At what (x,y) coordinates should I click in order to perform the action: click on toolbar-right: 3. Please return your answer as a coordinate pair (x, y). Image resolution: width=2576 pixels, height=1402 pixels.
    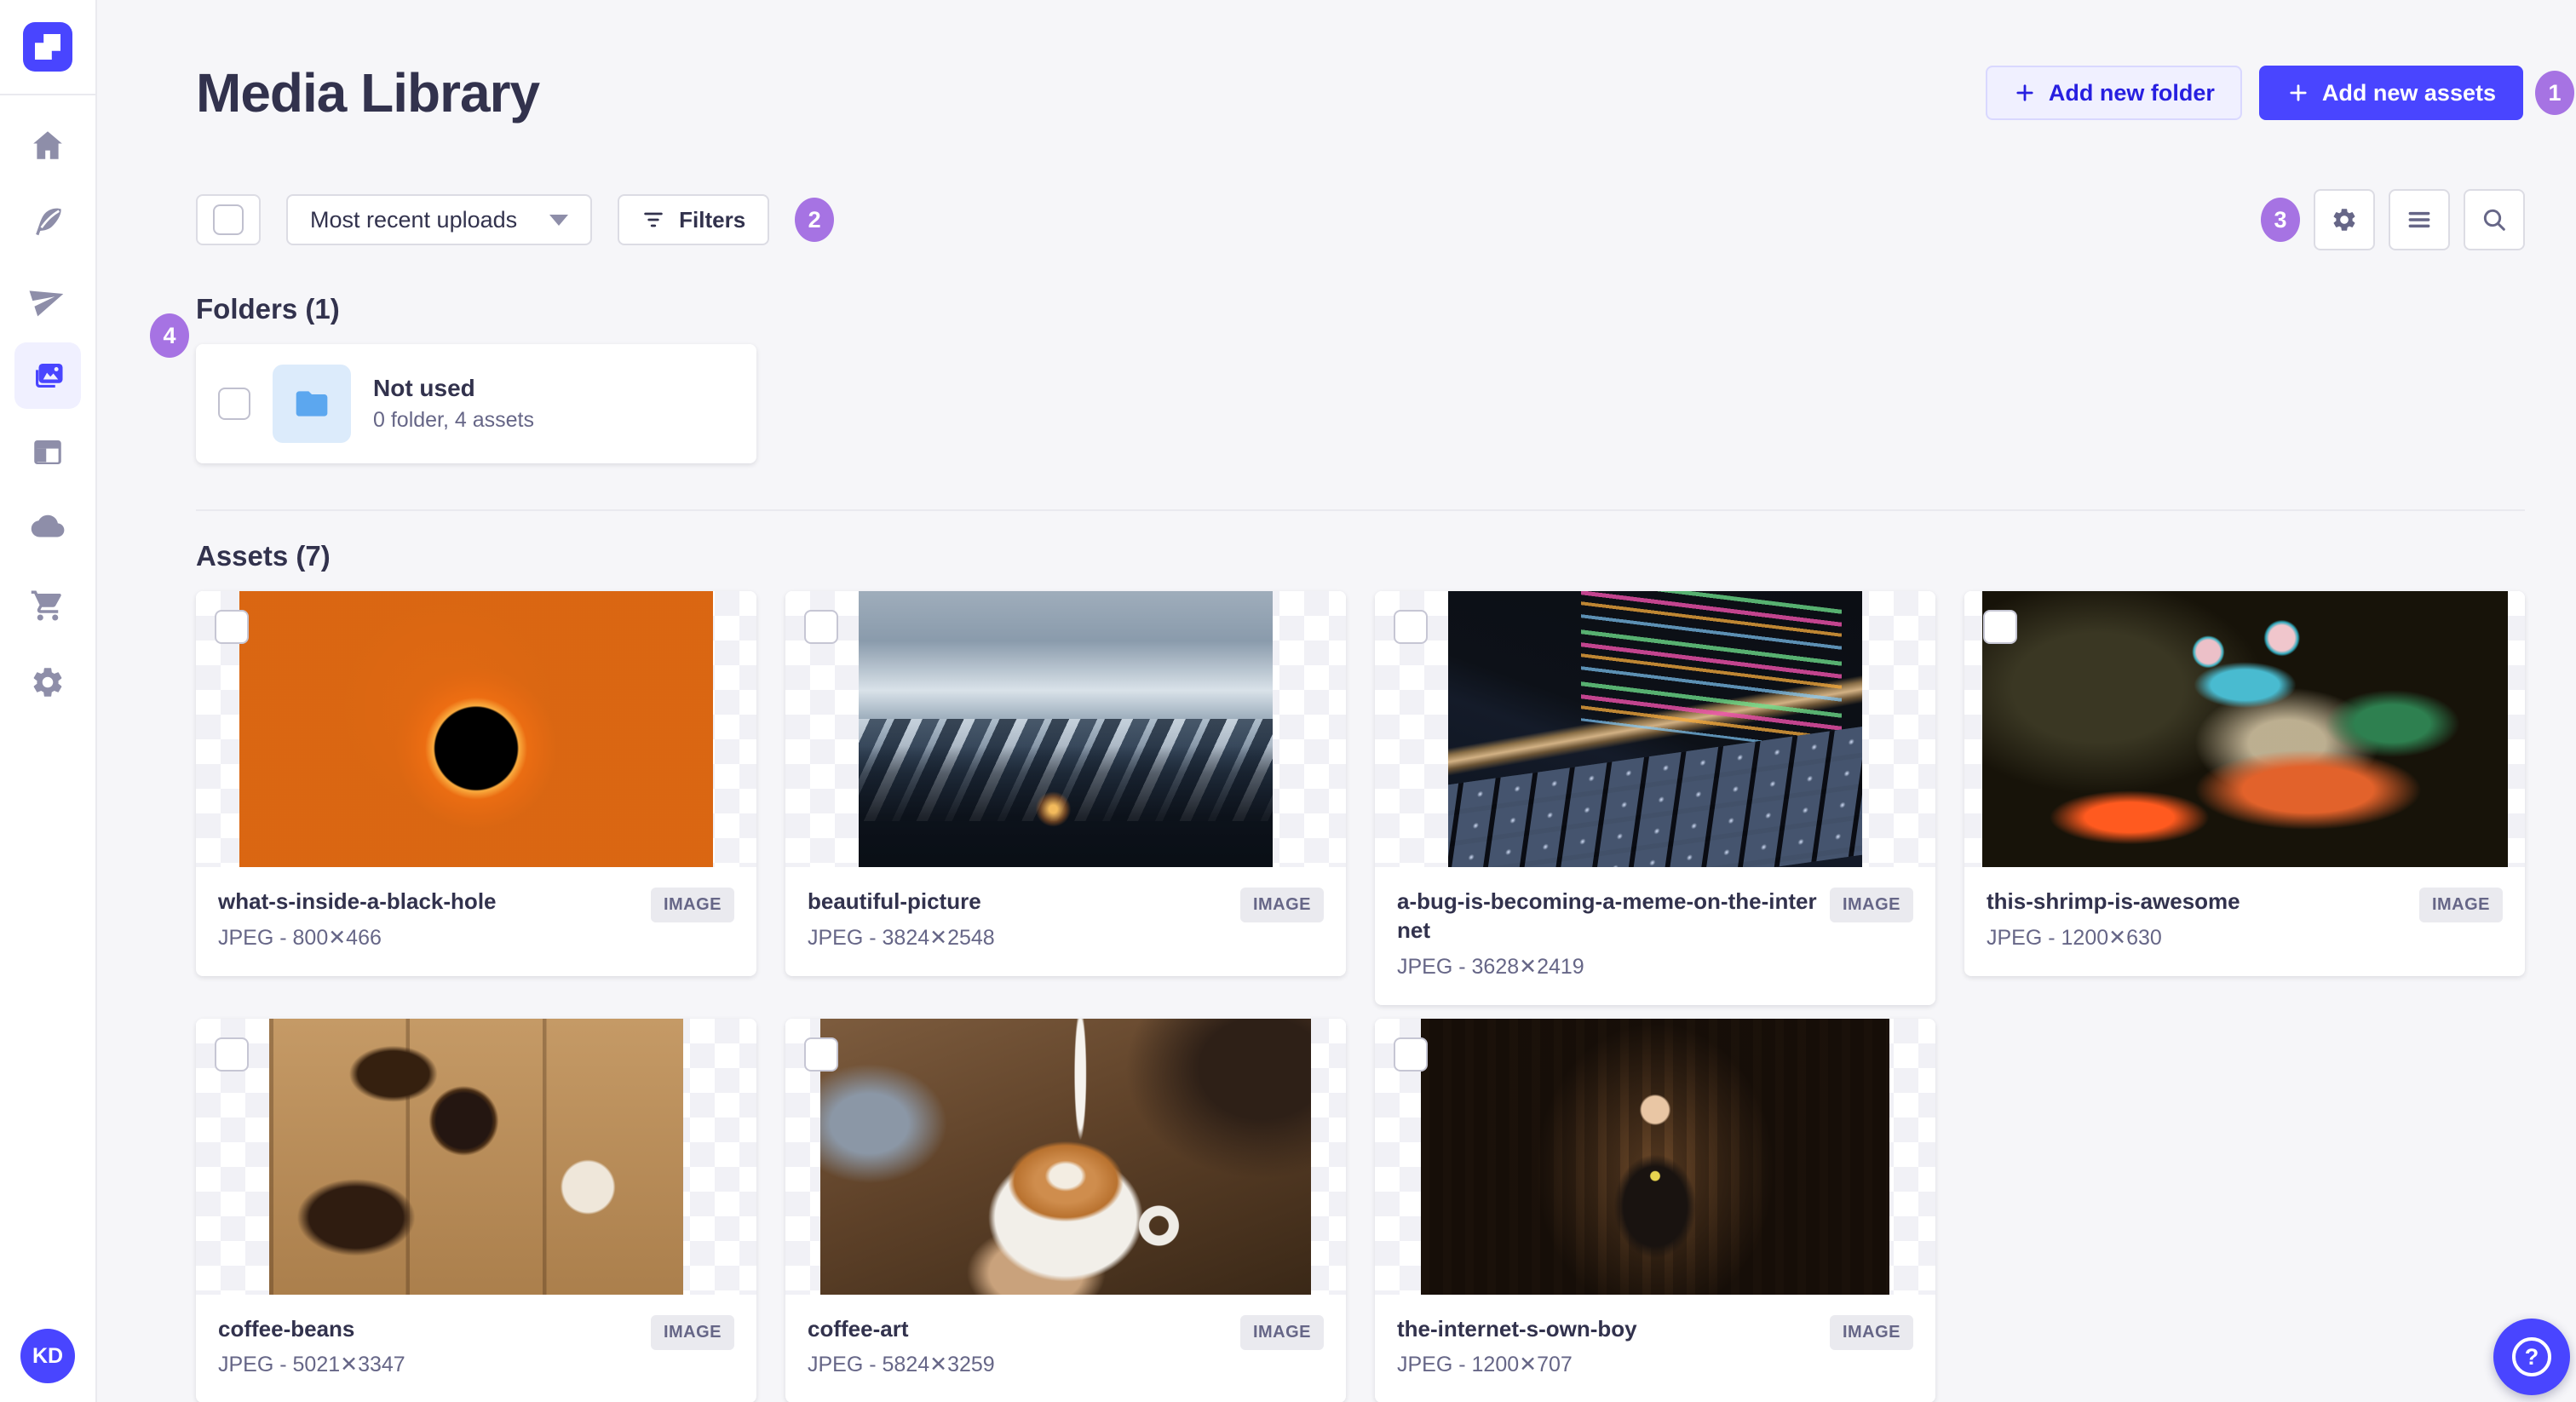
    Looking at the image, I should click on (2393, 220).